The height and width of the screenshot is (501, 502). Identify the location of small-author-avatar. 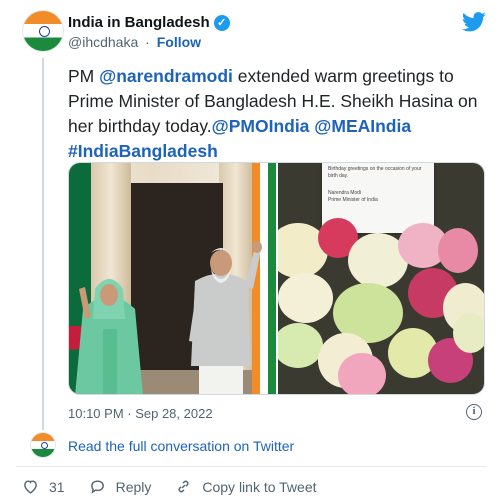
(43, 445).